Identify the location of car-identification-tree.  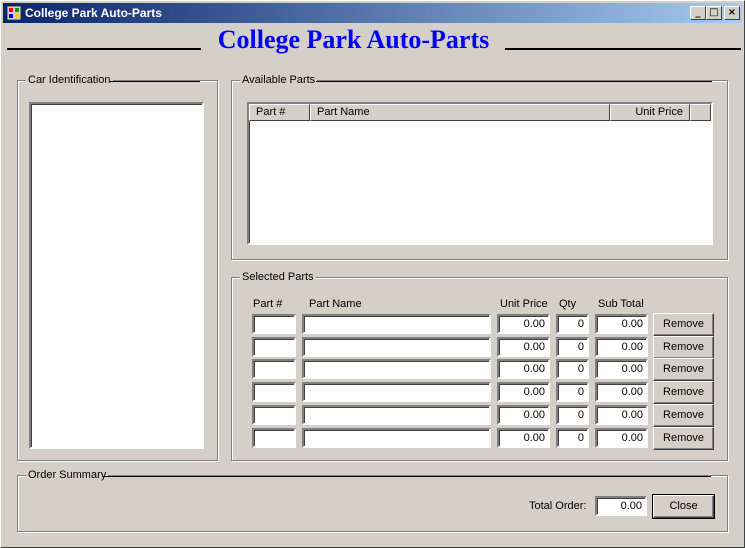
(116, 275).